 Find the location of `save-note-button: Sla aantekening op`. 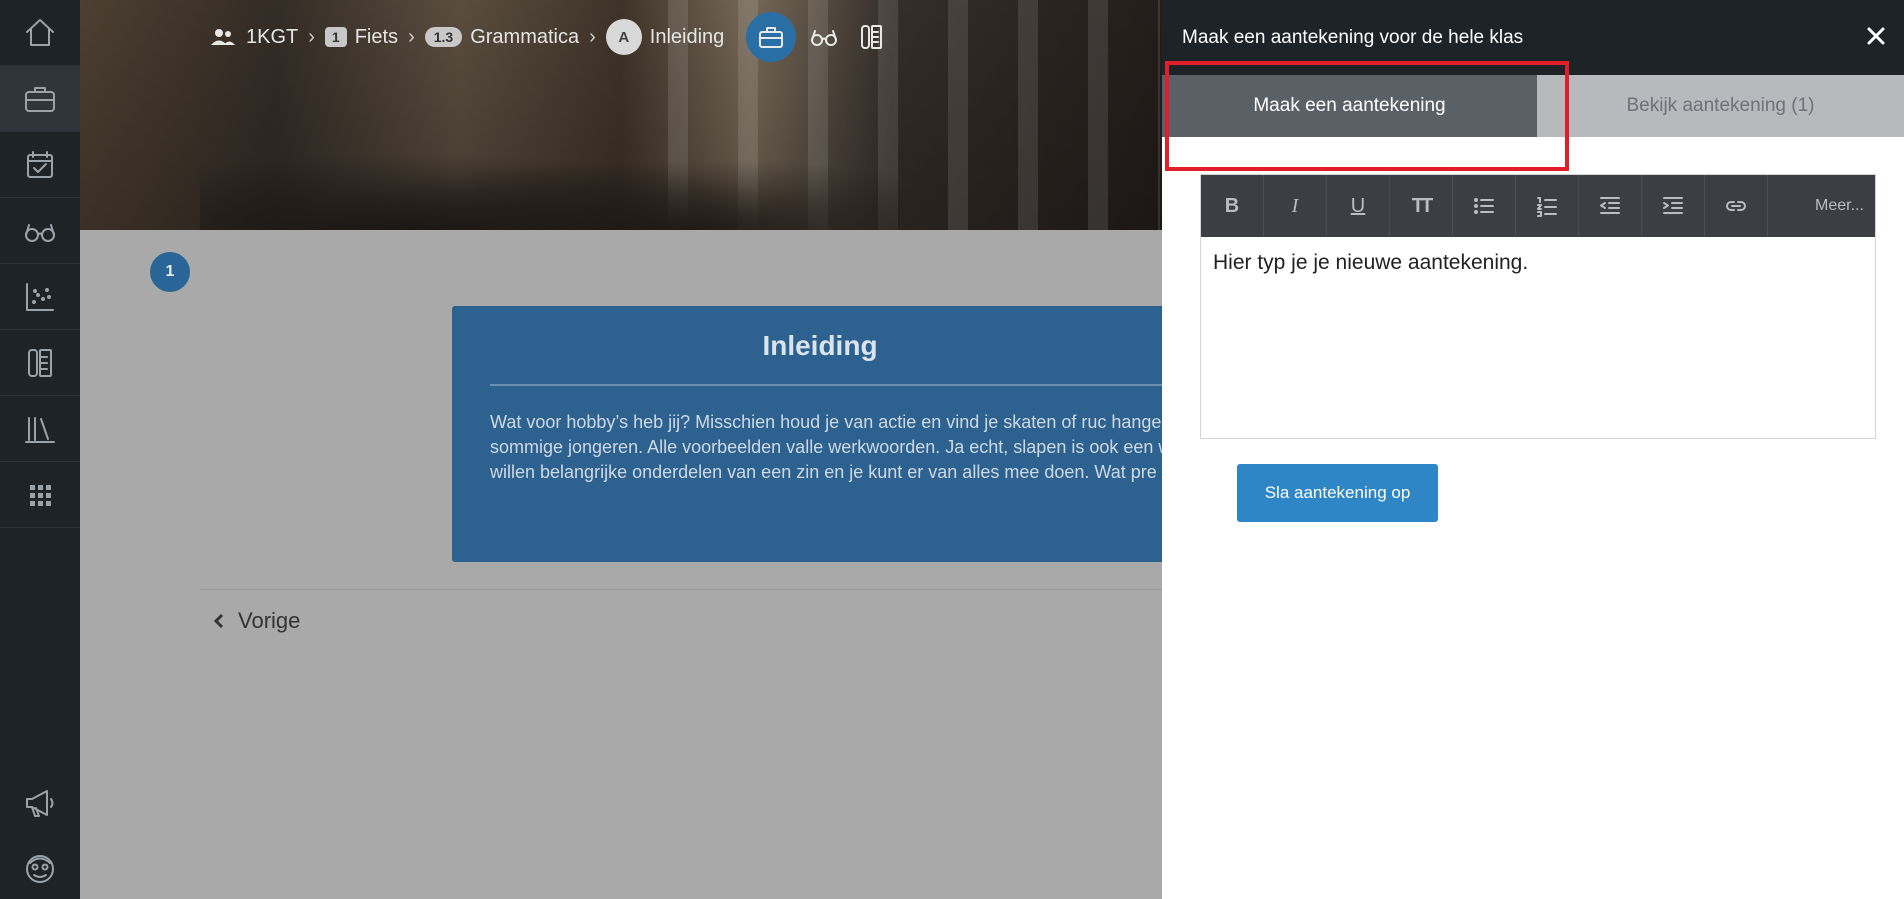

save-note-button: Sla aantekening op is located at coordinates (1337, 493).